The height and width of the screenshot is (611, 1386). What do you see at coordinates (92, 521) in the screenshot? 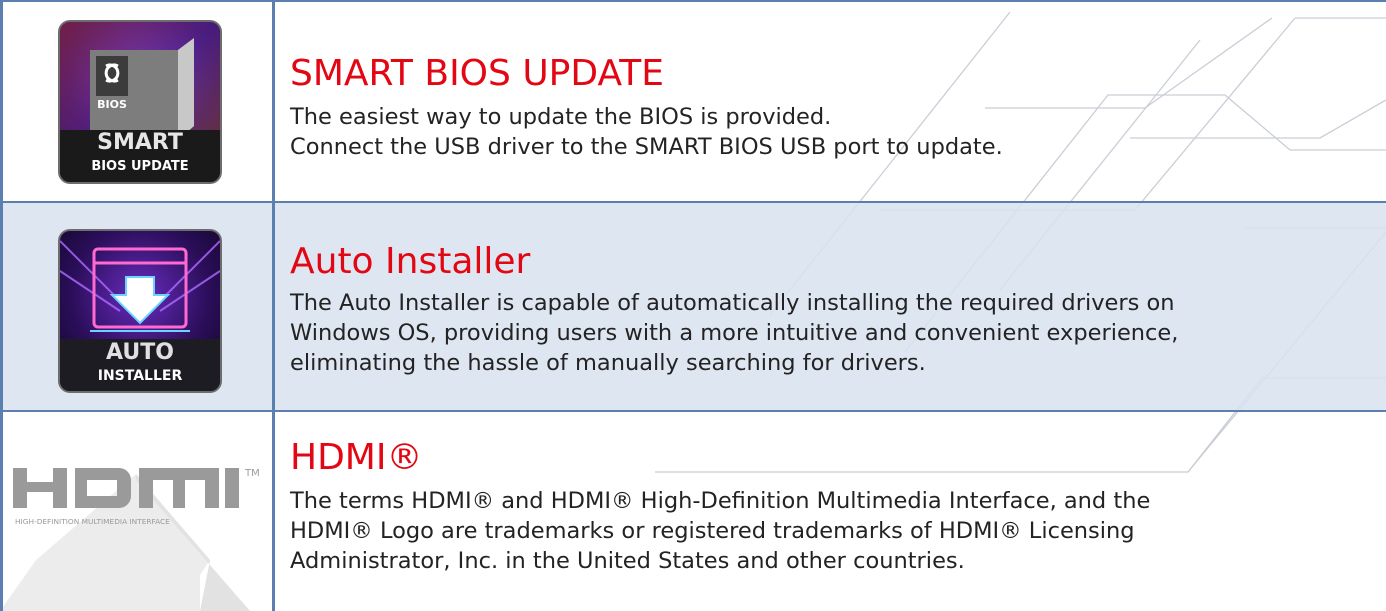
I see `hdmi-tagline: HIGH-DEFINITION MULTIMEDIA INTERFACE` at bounding box center [92, 521].